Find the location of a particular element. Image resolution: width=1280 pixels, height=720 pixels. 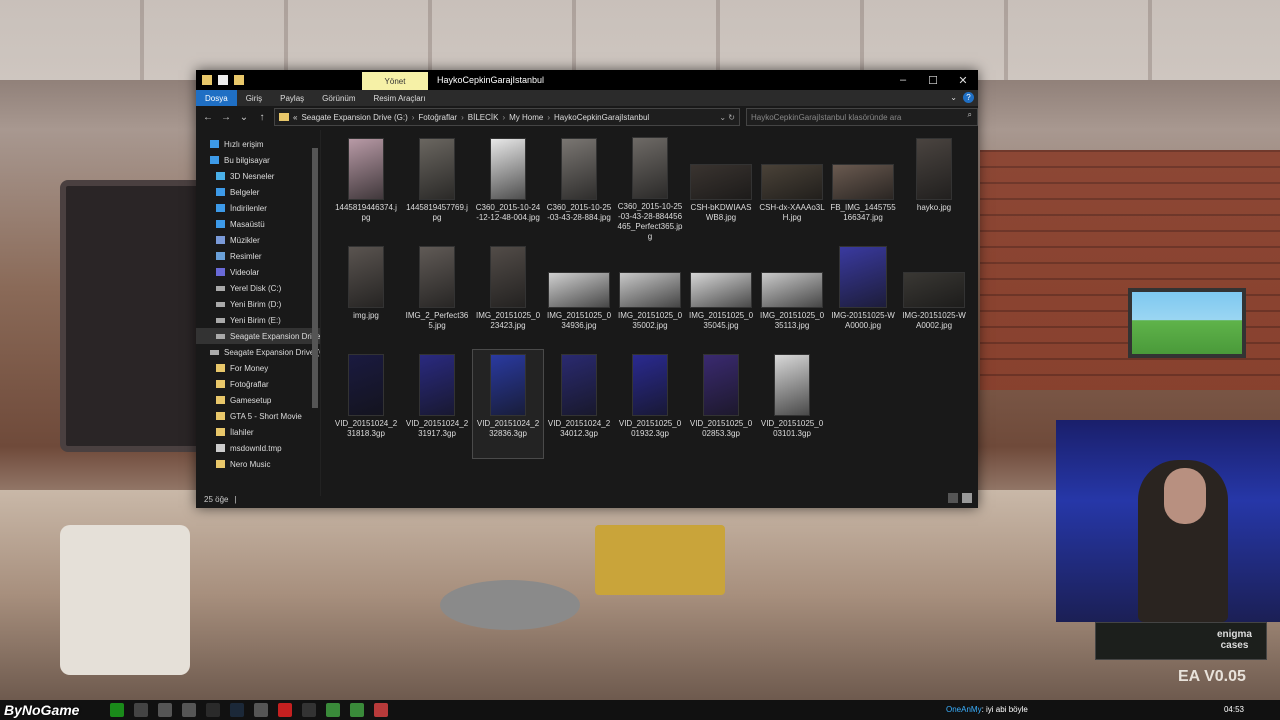

nav-item: İlahiler is located at coordinates (258, 432).